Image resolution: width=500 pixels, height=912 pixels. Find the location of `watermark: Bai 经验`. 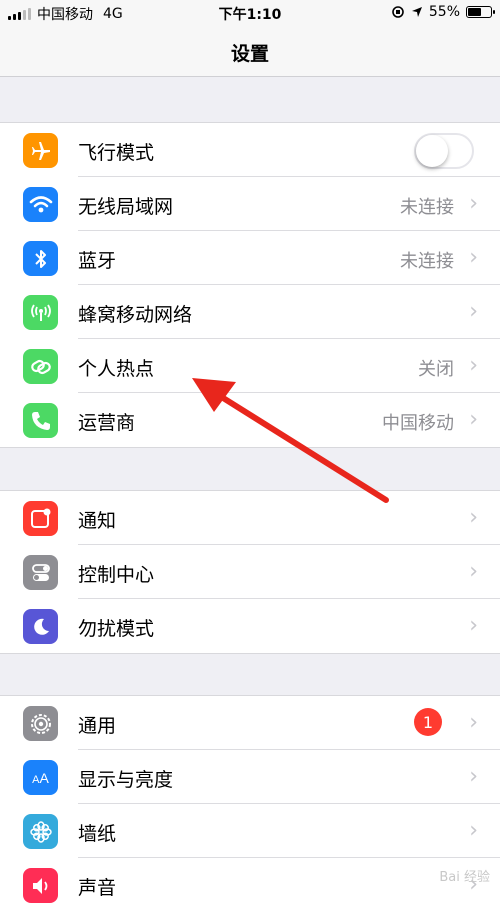

watermark: Bai 经验 is located at coordinates (464, 877).